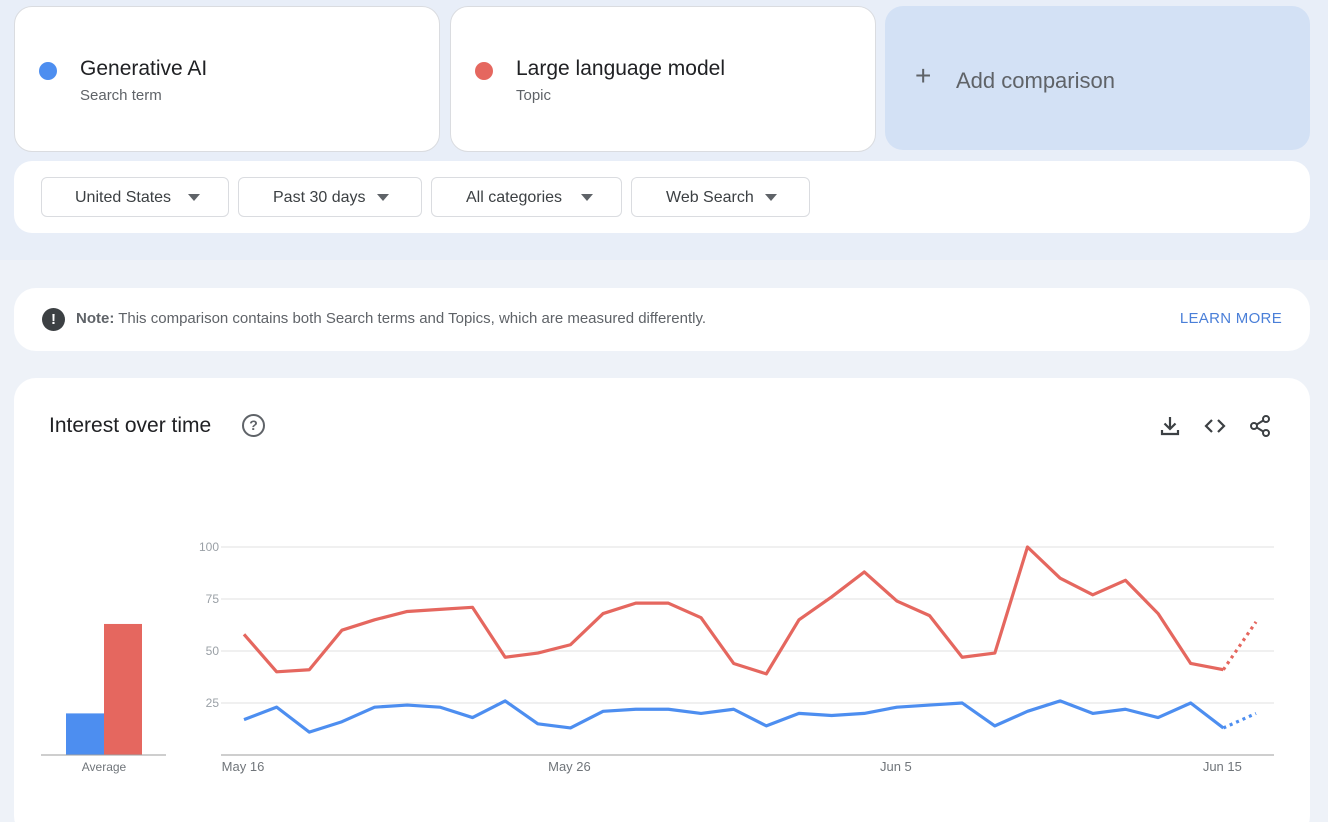 This screenshot has height=822, width=1328. What do you see at coordinates (243, 766) in the screenshot?
I see `x-tick-label: May 16` at bounding box center [243, 766].